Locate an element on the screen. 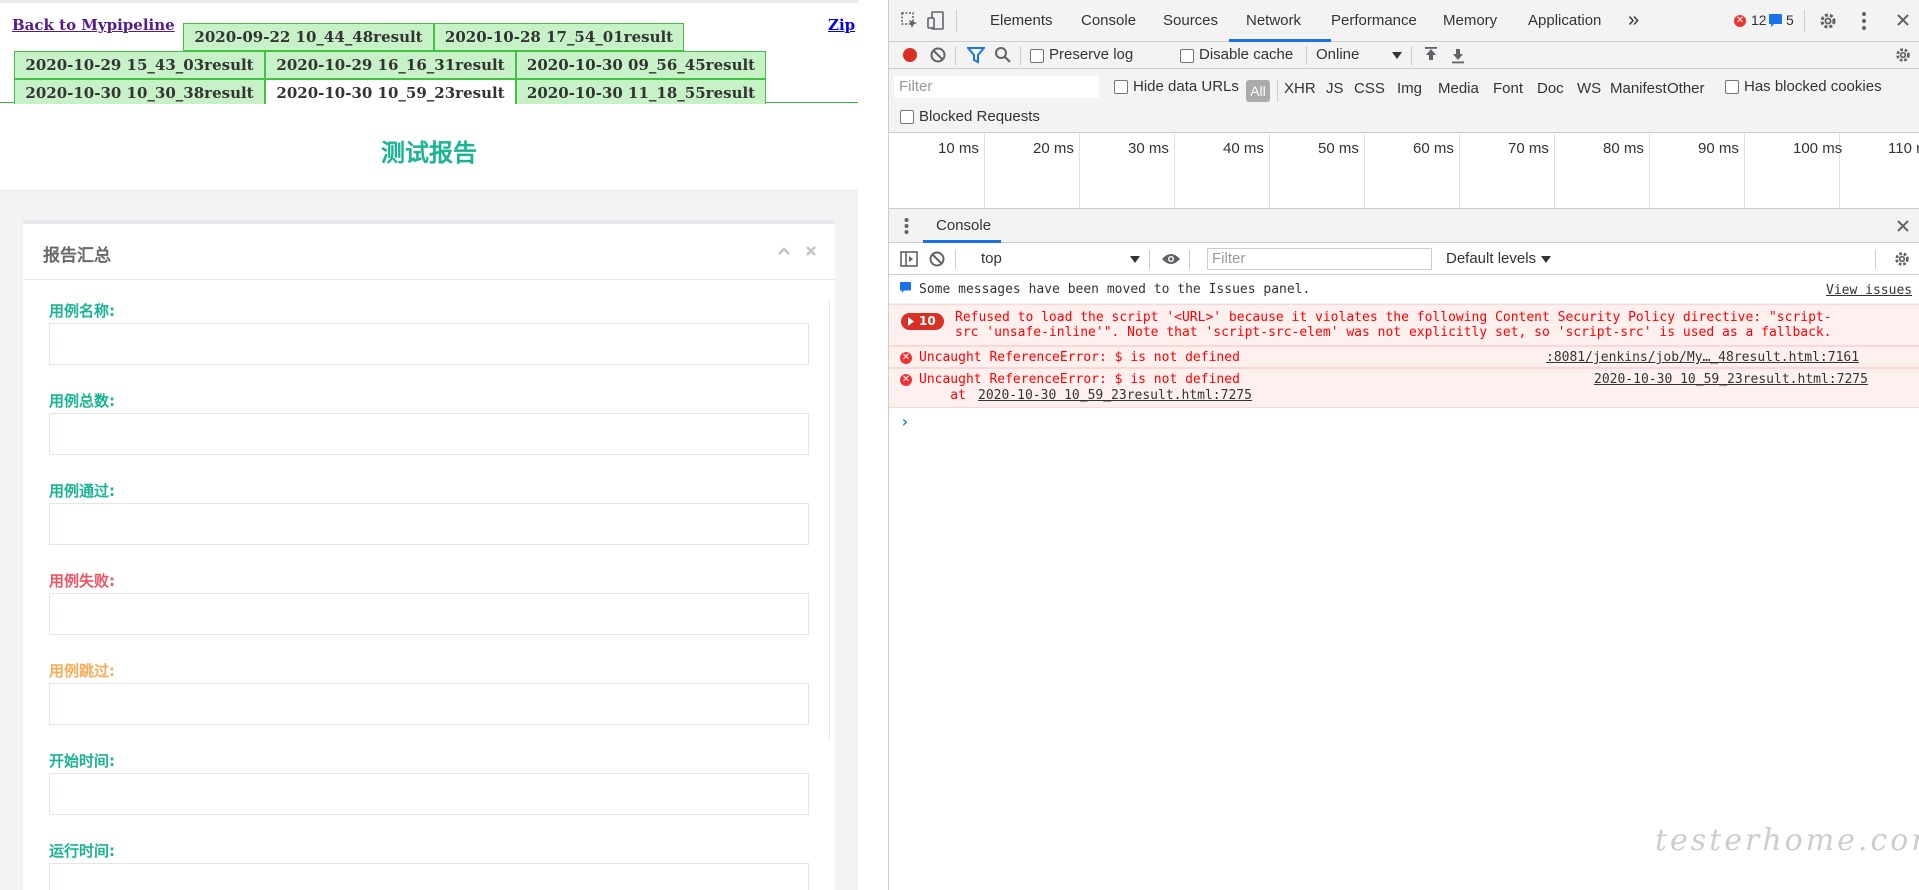 The height and width of the screenshot is (890, 1919). search-icon is located at coordinates (1003, 55).